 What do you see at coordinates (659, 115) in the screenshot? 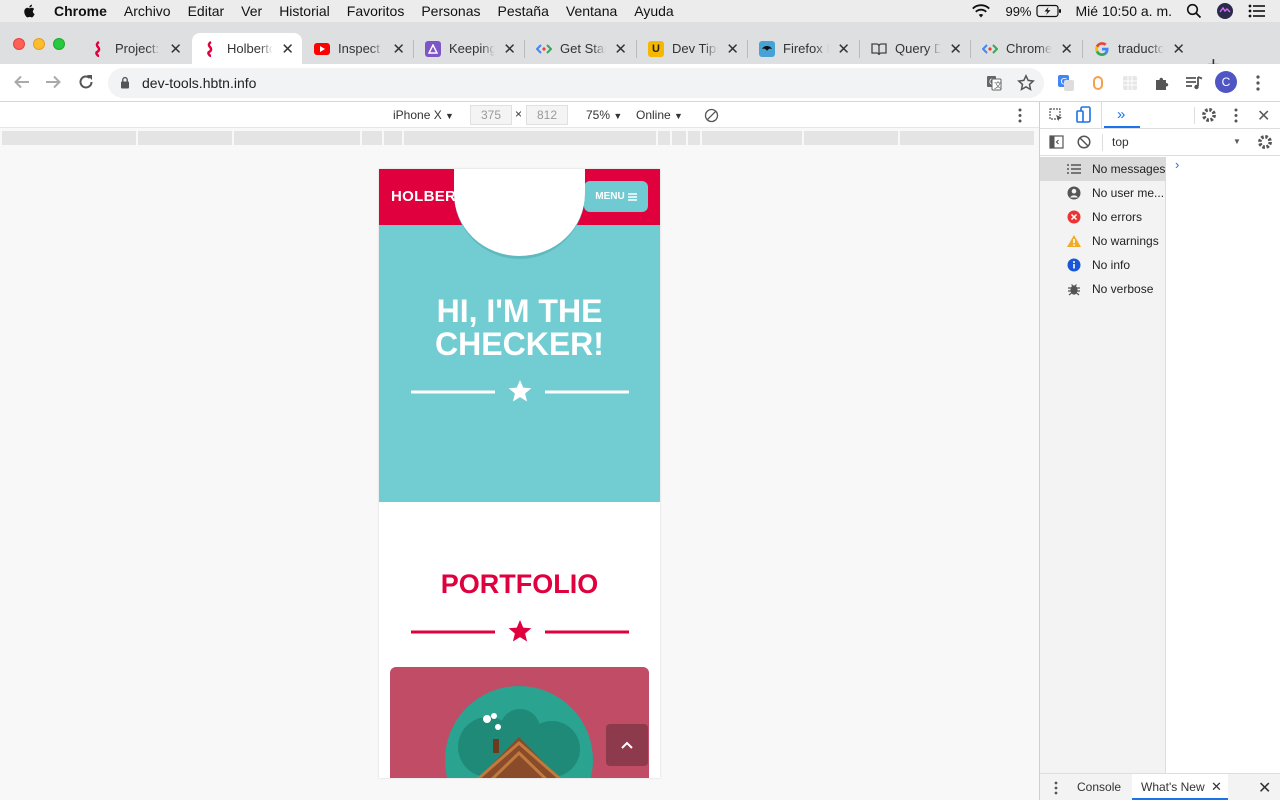
I see `network-throttle-select: Online ▼` at bounding box center [659, 115].